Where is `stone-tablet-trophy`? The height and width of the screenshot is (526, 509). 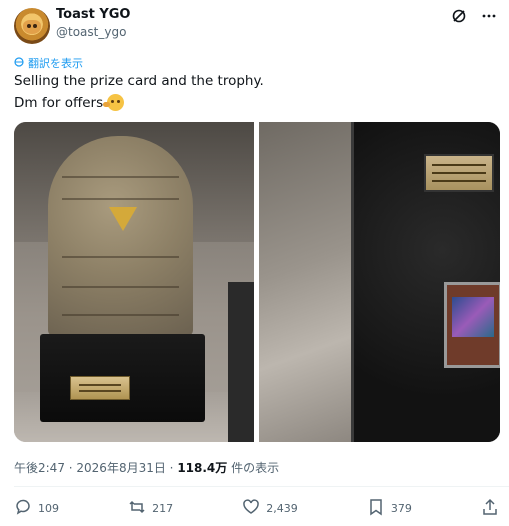
stone-tablet-trophy is located at coordinates (120, 236).